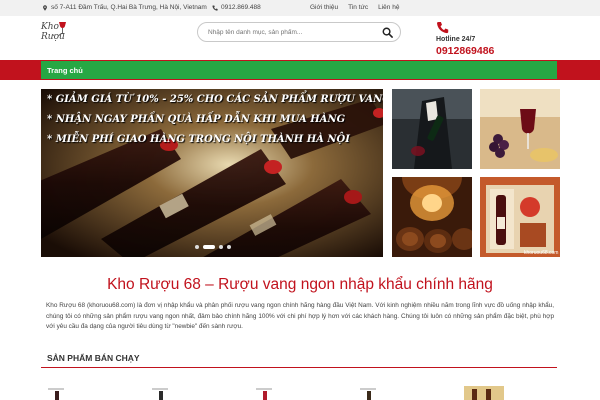 The height and width of the screenshot is (400, 600). I want to click on thumb-watermark: khoruou68.com, so click(541, 253).